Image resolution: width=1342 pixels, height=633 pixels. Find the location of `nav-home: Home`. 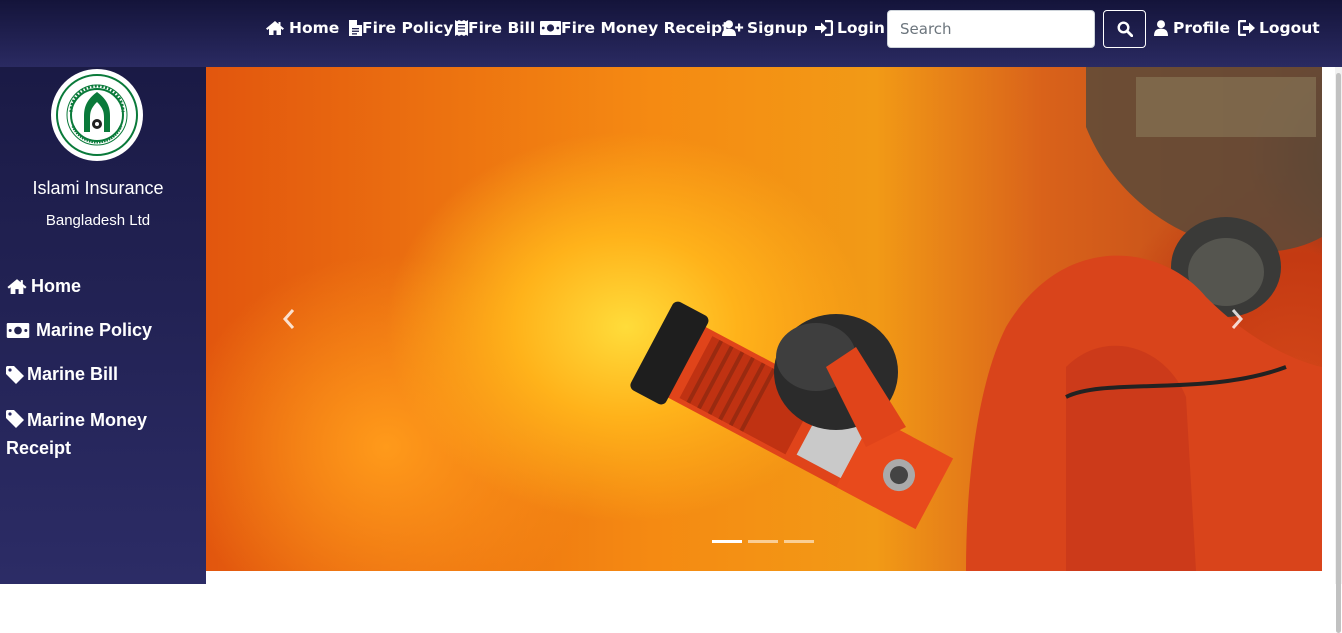

nav-home: Home is located at coordinates (302, 28).